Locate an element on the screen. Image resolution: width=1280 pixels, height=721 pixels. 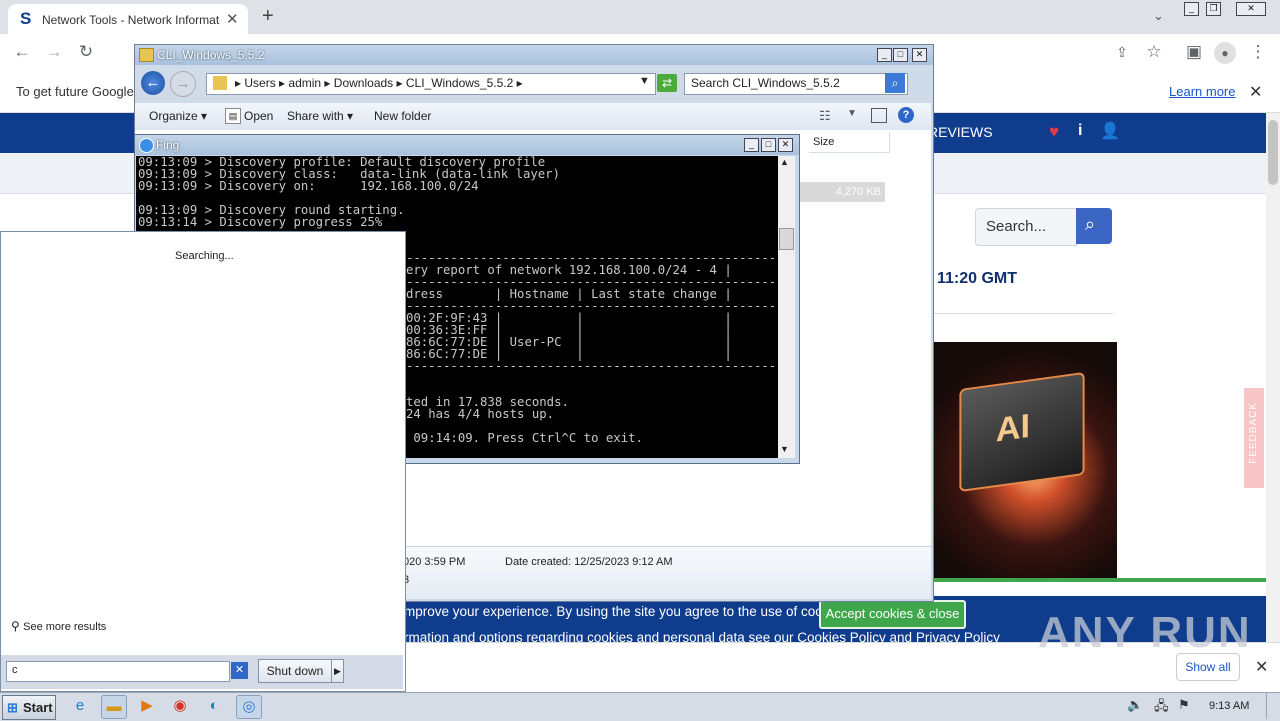
explorer-titlebar: CLI_Windows_5.5.2 _ □ ✕ is located at coordinates (534, 55).